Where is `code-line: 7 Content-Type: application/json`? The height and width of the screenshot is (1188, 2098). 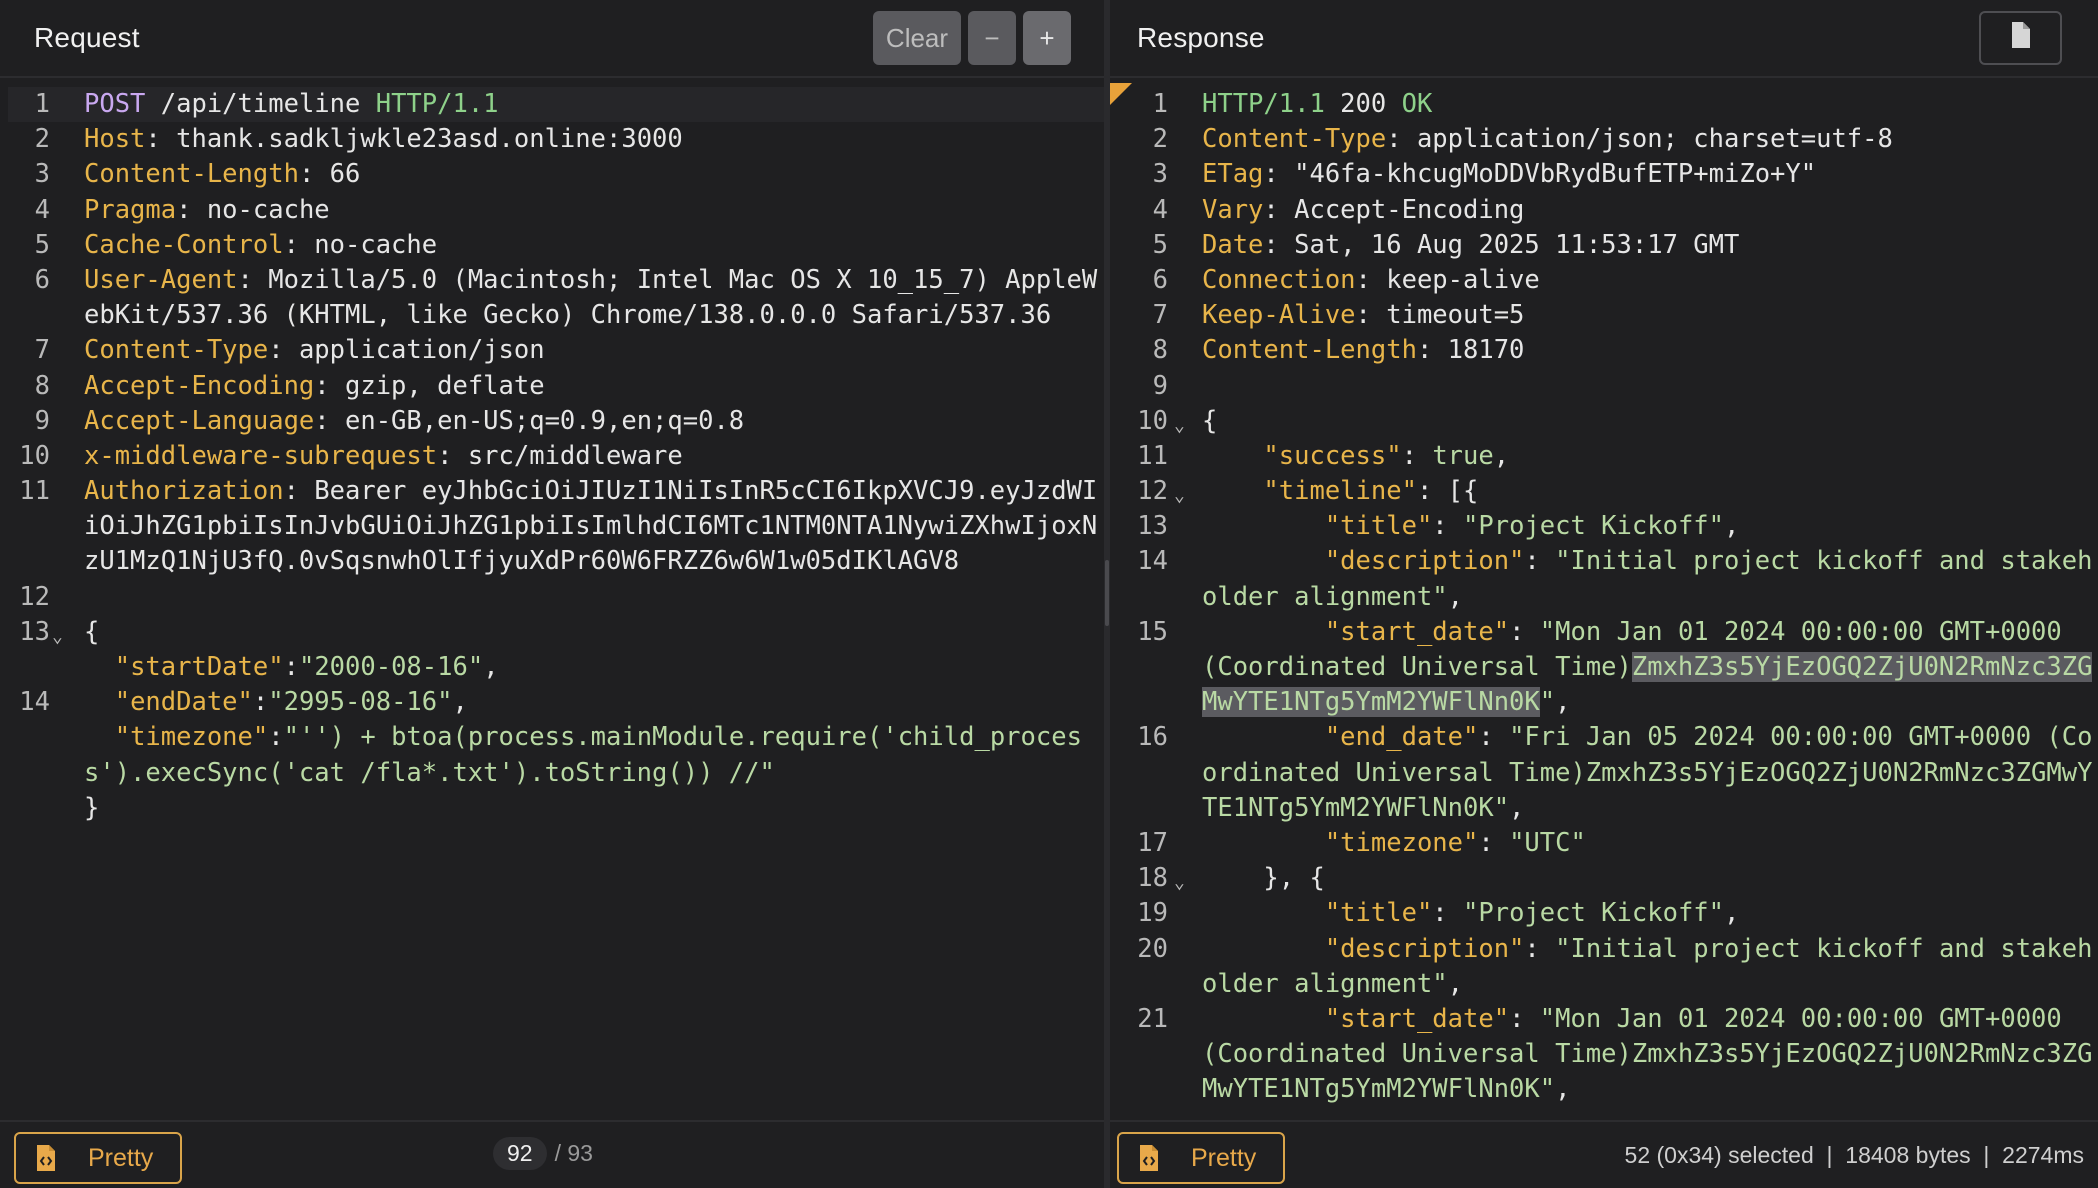
code-line: 7 Content-Type: application/json is located at coordinates (556, 350).